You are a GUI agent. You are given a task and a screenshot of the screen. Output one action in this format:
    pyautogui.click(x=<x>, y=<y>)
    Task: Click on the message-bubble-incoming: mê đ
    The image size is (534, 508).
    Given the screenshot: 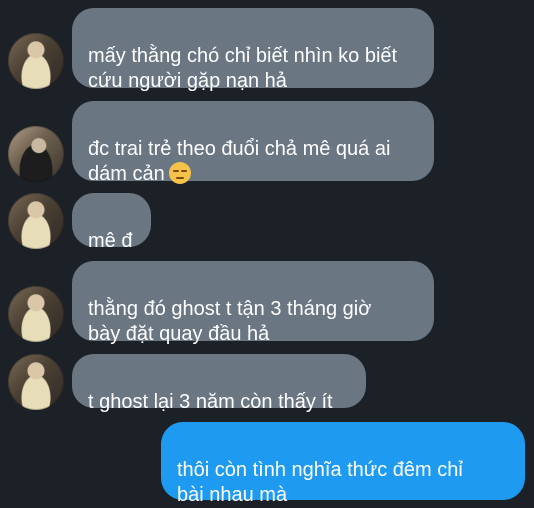 What is the action you would take?
    pyautogui.click(x=111, y=222)
    